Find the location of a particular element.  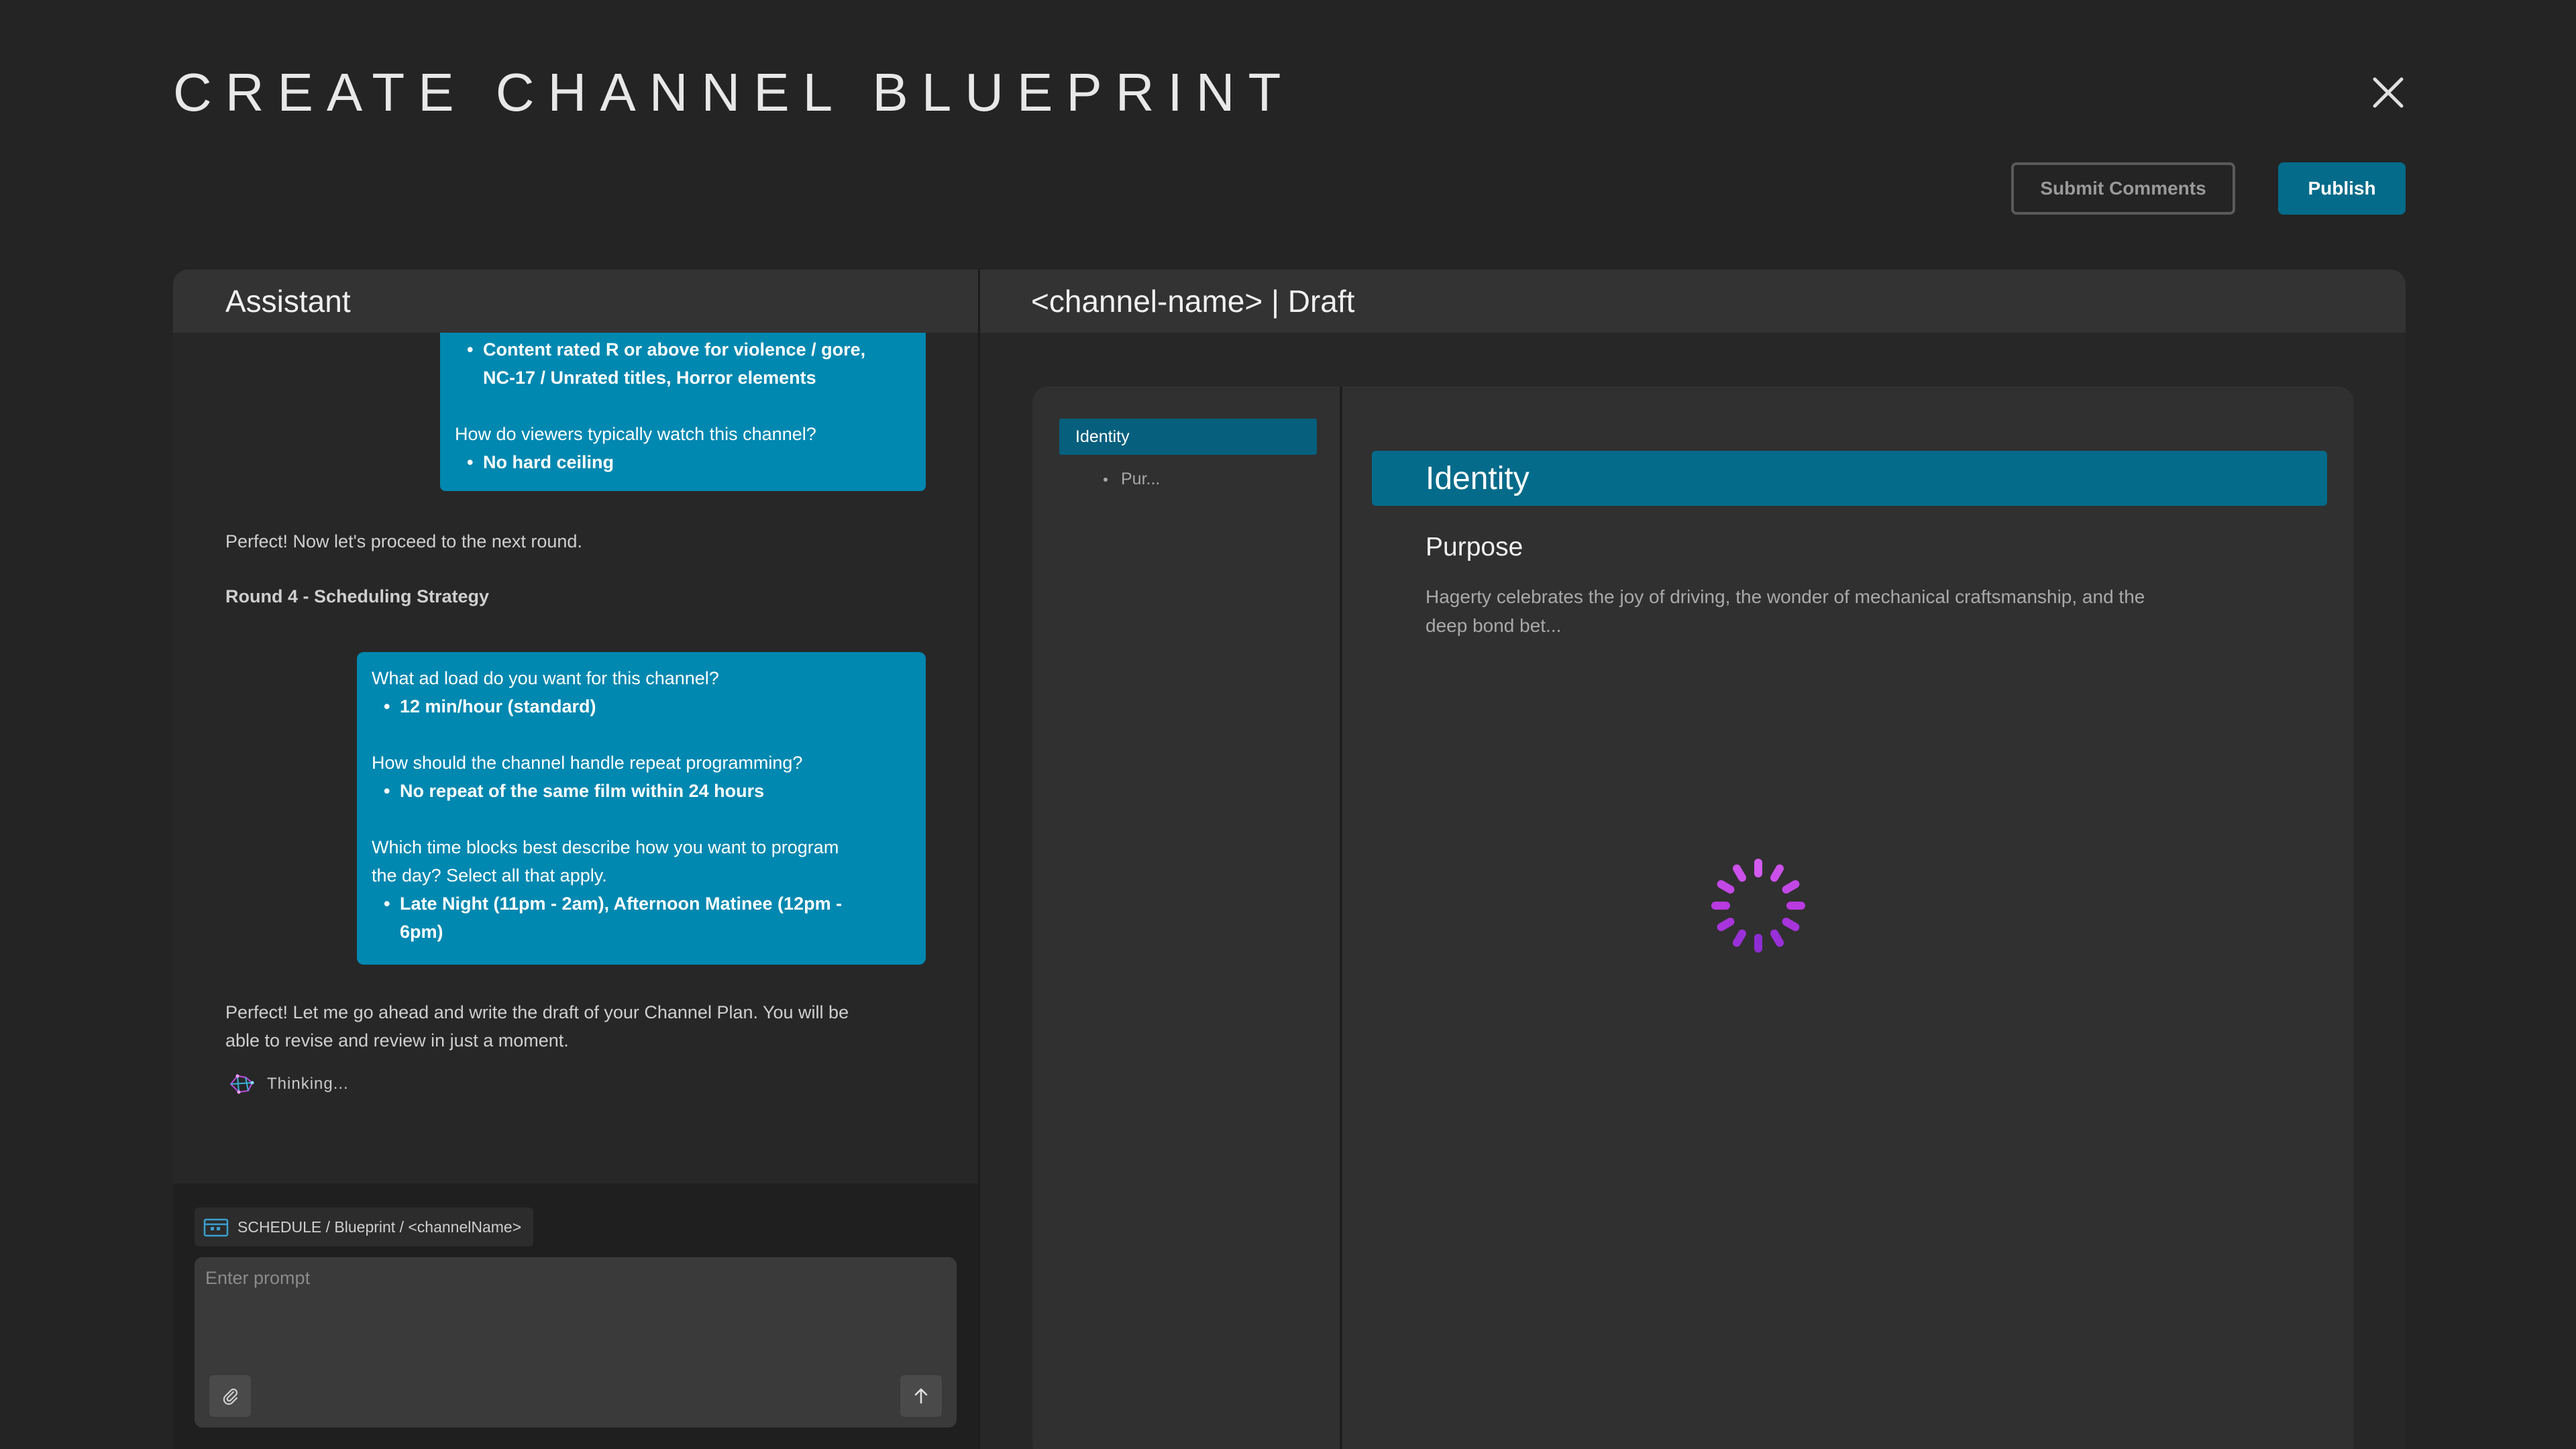

answer-text: No hard ceiling is located at coordinates (548, 462).